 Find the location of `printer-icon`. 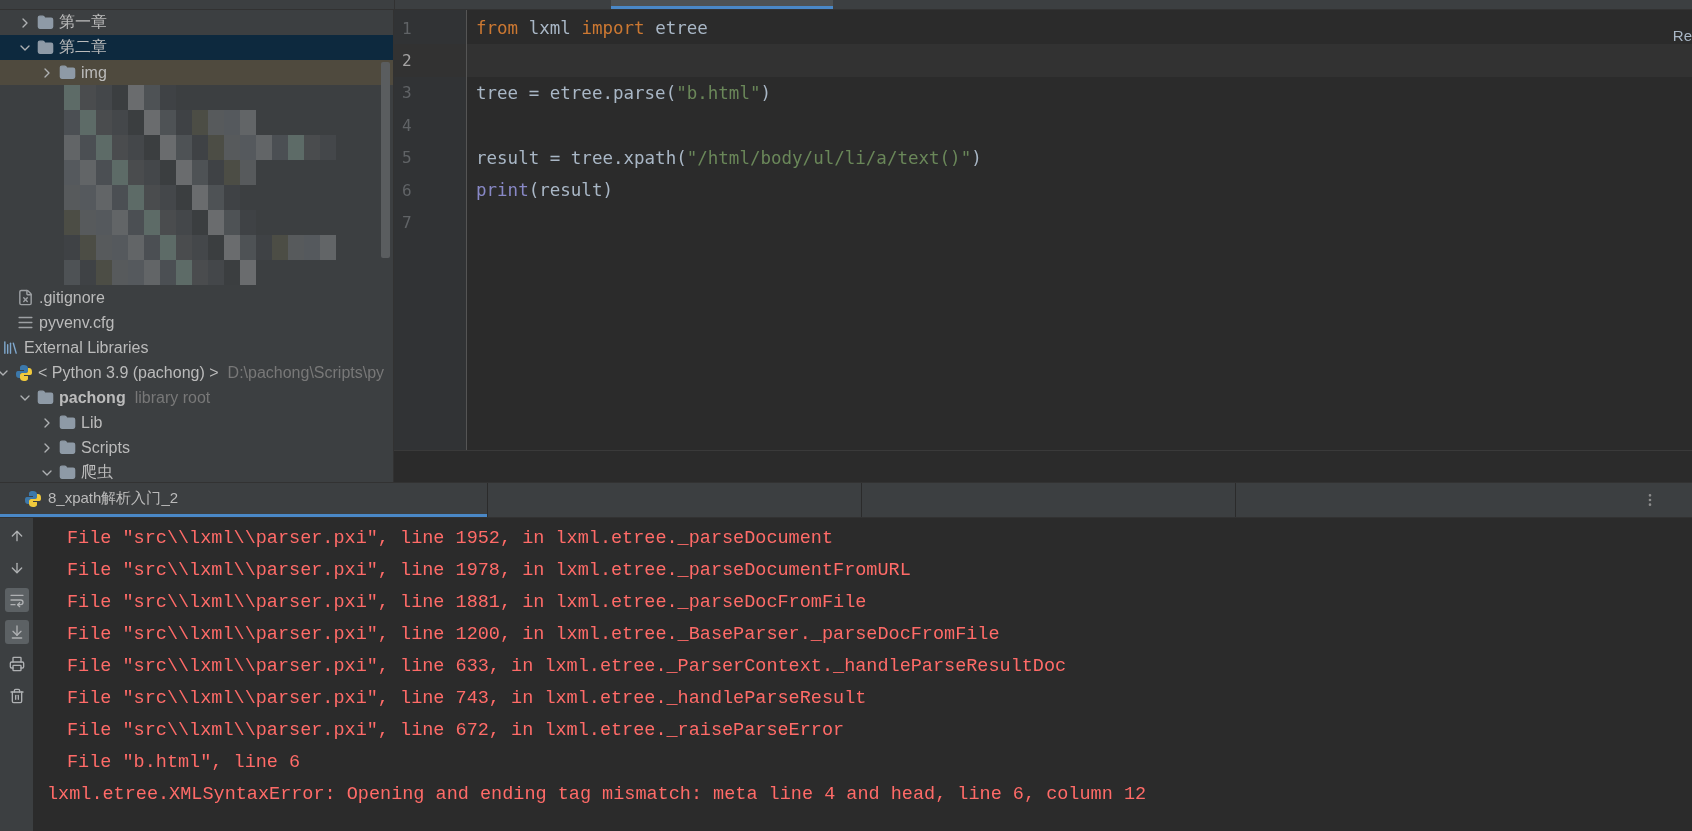

printer-icon is located at coordinates (16, 664).